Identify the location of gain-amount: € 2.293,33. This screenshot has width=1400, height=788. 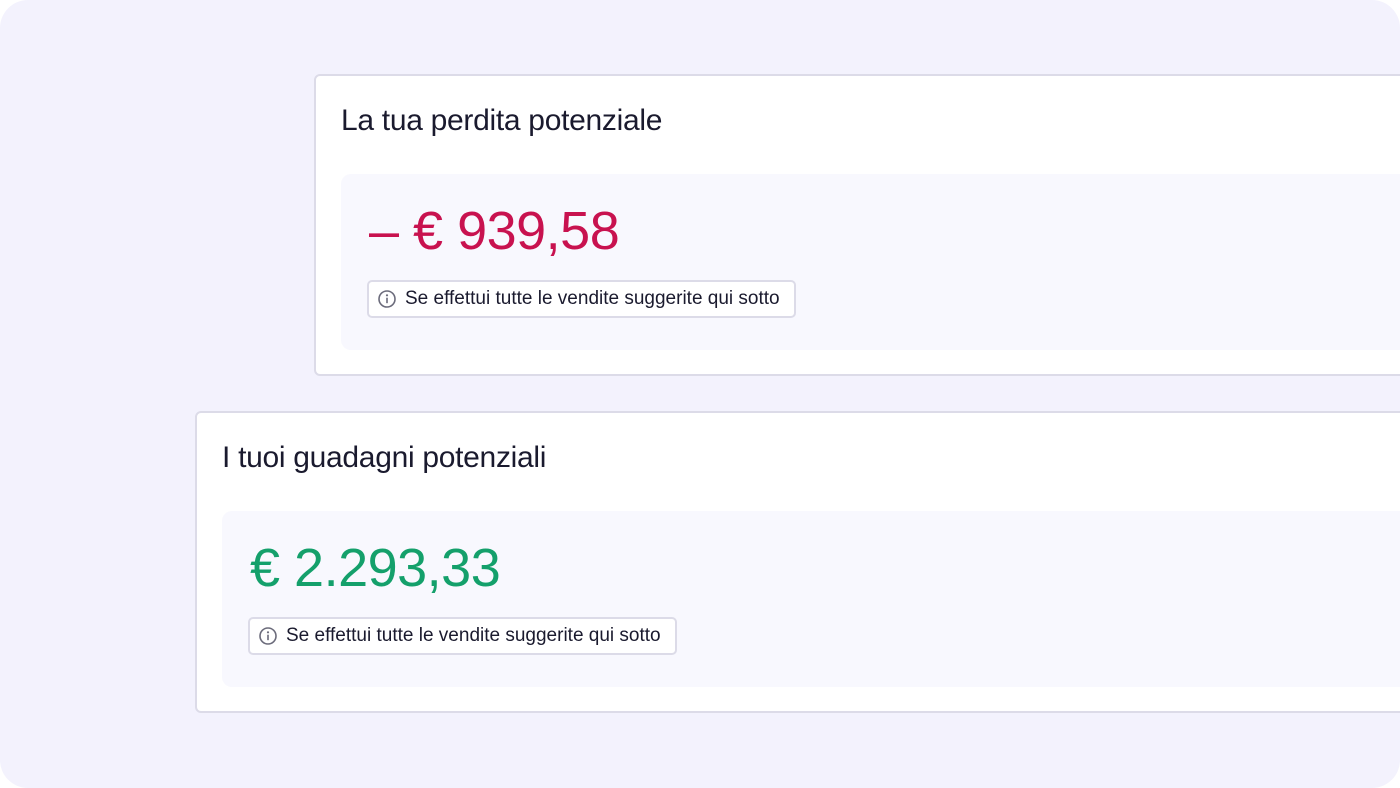
(375, 568).